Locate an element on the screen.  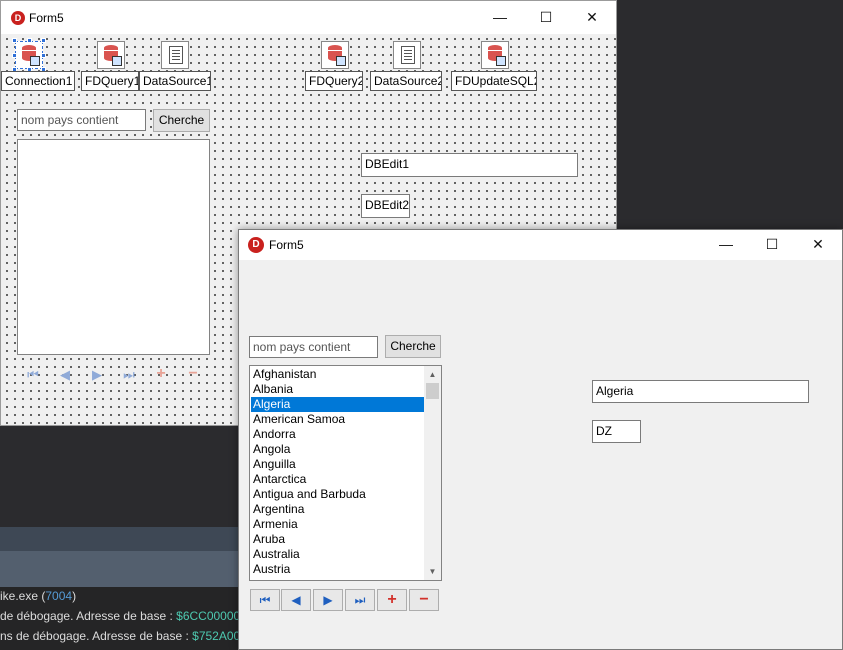
dbedit1: DBEdit1 is located at coordinates (469, 165).